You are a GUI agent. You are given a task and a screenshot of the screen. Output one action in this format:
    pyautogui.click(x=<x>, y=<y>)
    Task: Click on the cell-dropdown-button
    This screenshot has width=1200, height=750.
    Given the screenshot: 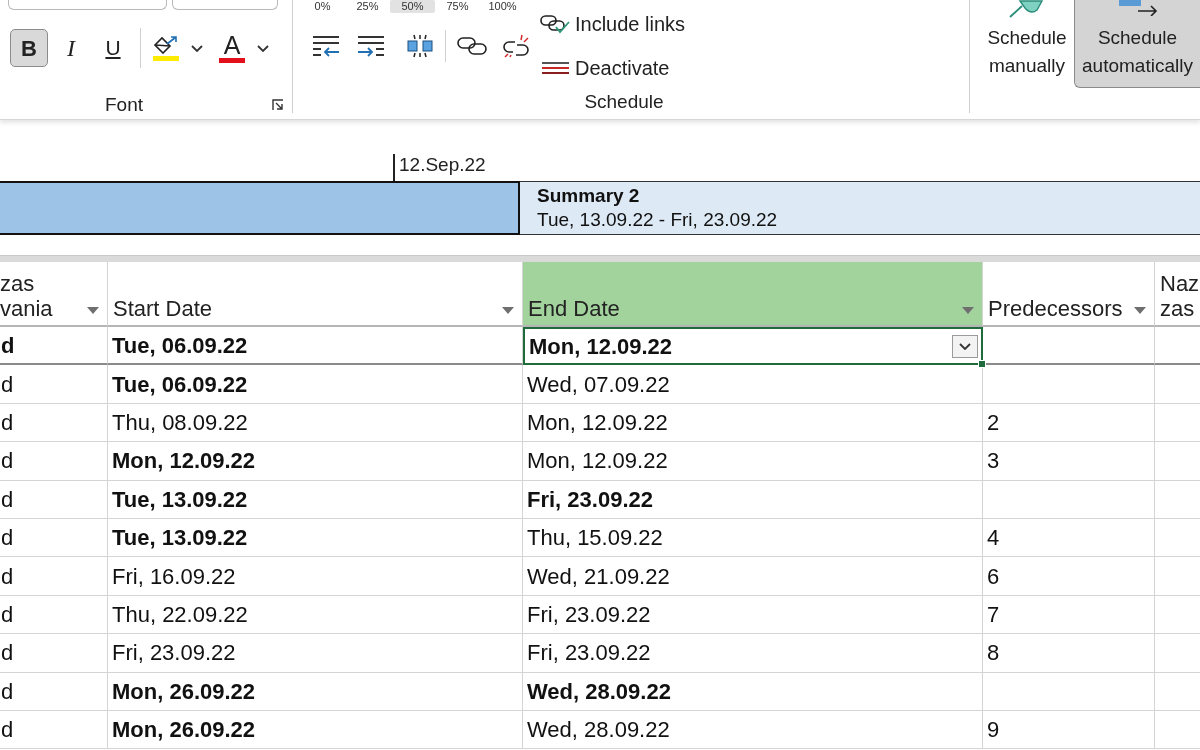 What is the action you would take?
    pyautogui.click(x=965, y=346)
    